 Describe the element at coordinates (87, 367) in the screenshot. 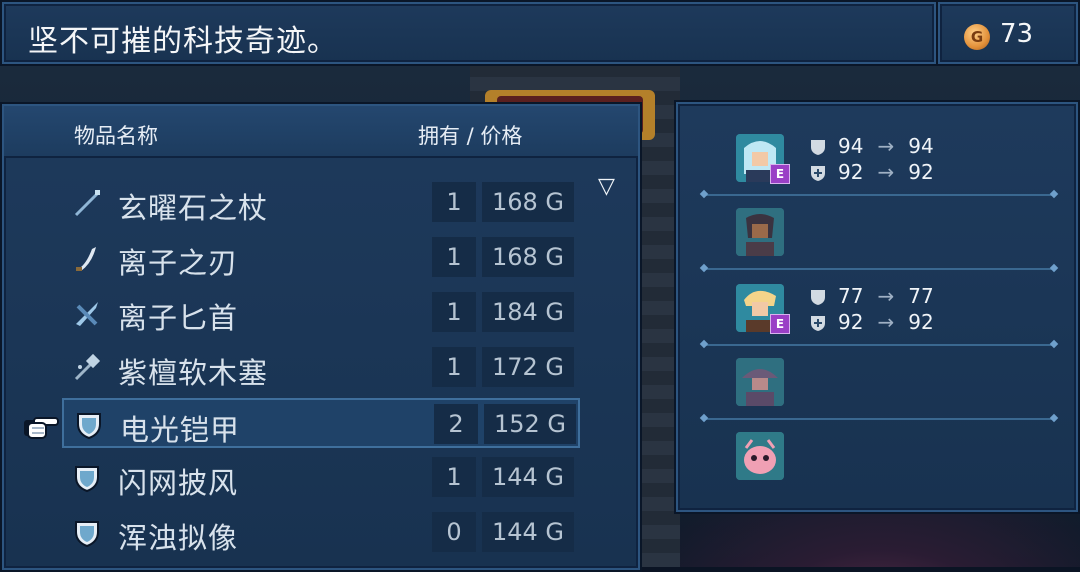

I see `cork-icon` at that location.